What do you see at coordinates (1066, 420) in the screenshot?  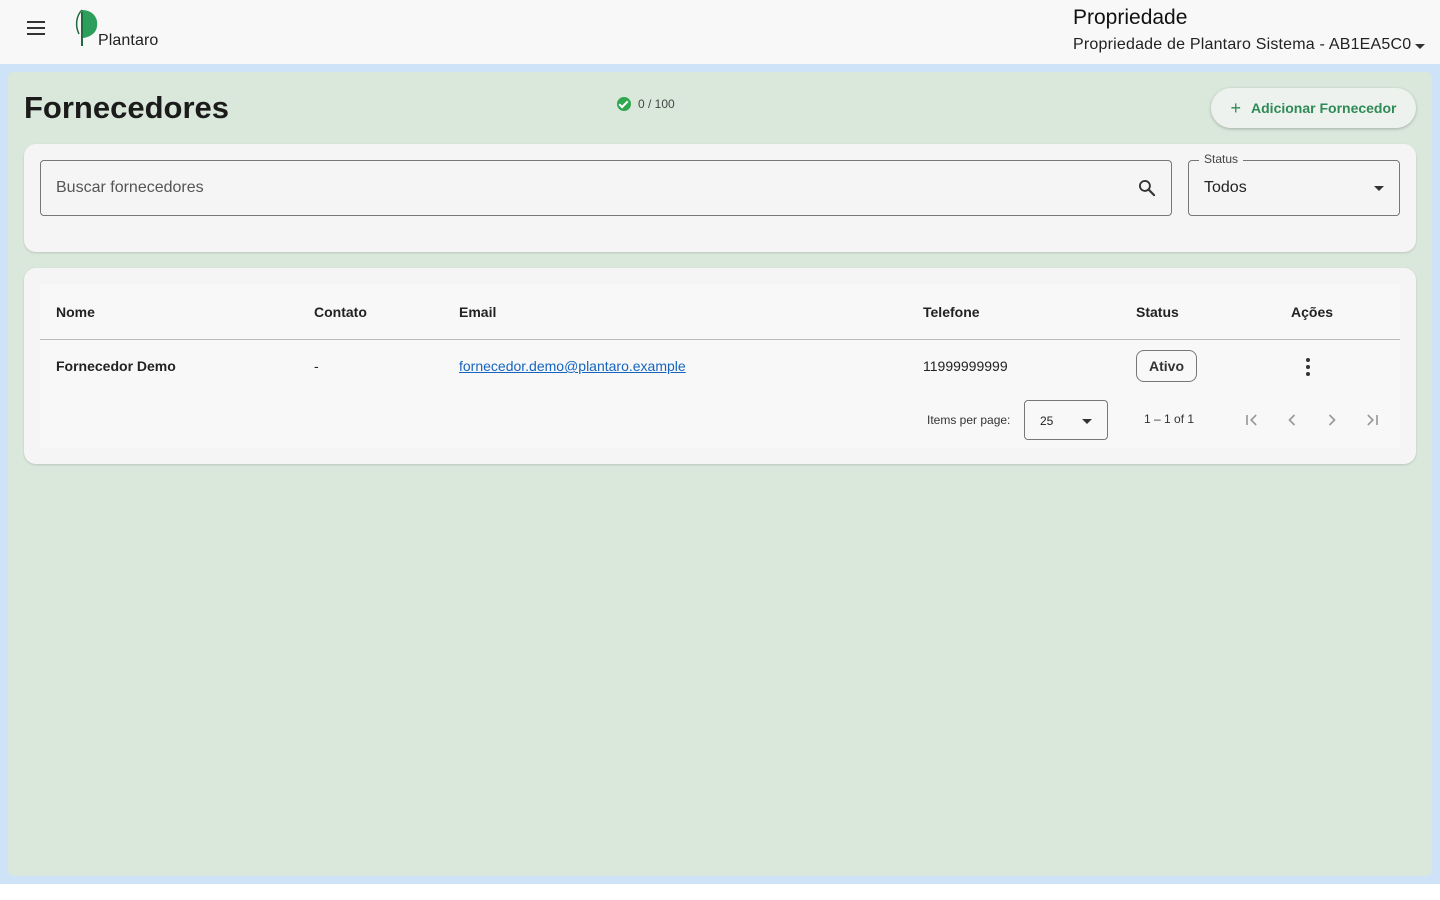 I see `items-per-page-select: 25` at bounding box center [1066, 420].